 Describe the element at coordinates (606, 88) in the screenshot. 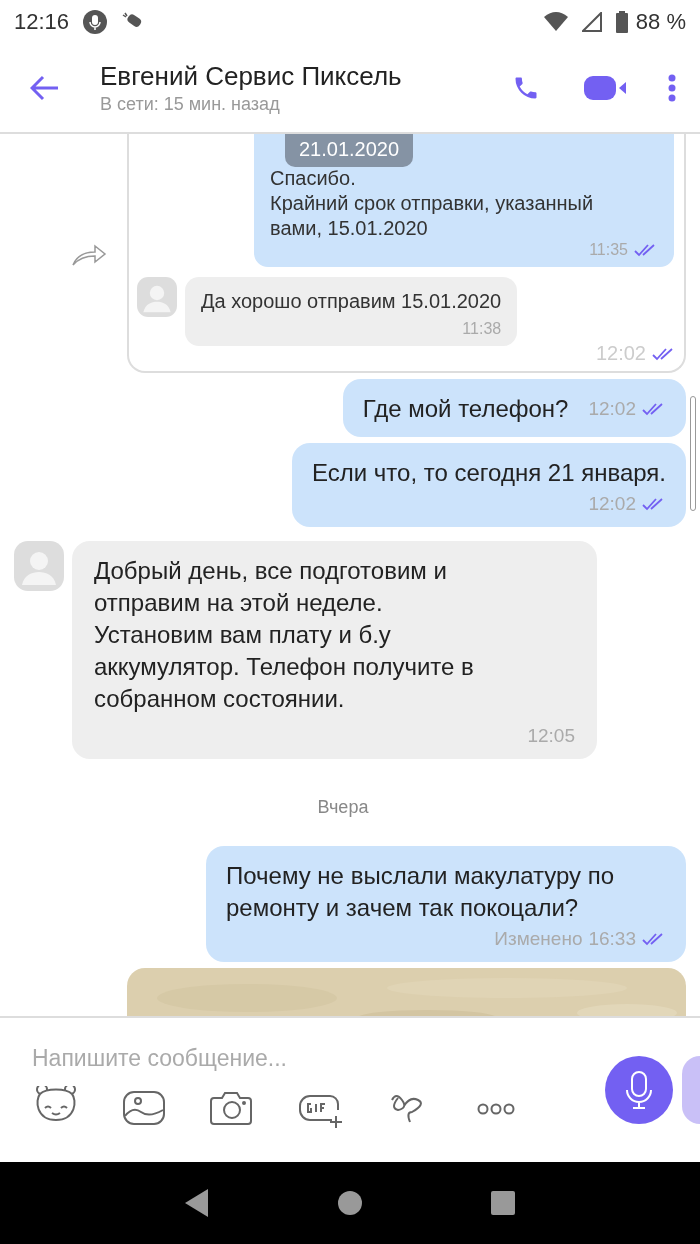

I see `video-call-button` at that location.